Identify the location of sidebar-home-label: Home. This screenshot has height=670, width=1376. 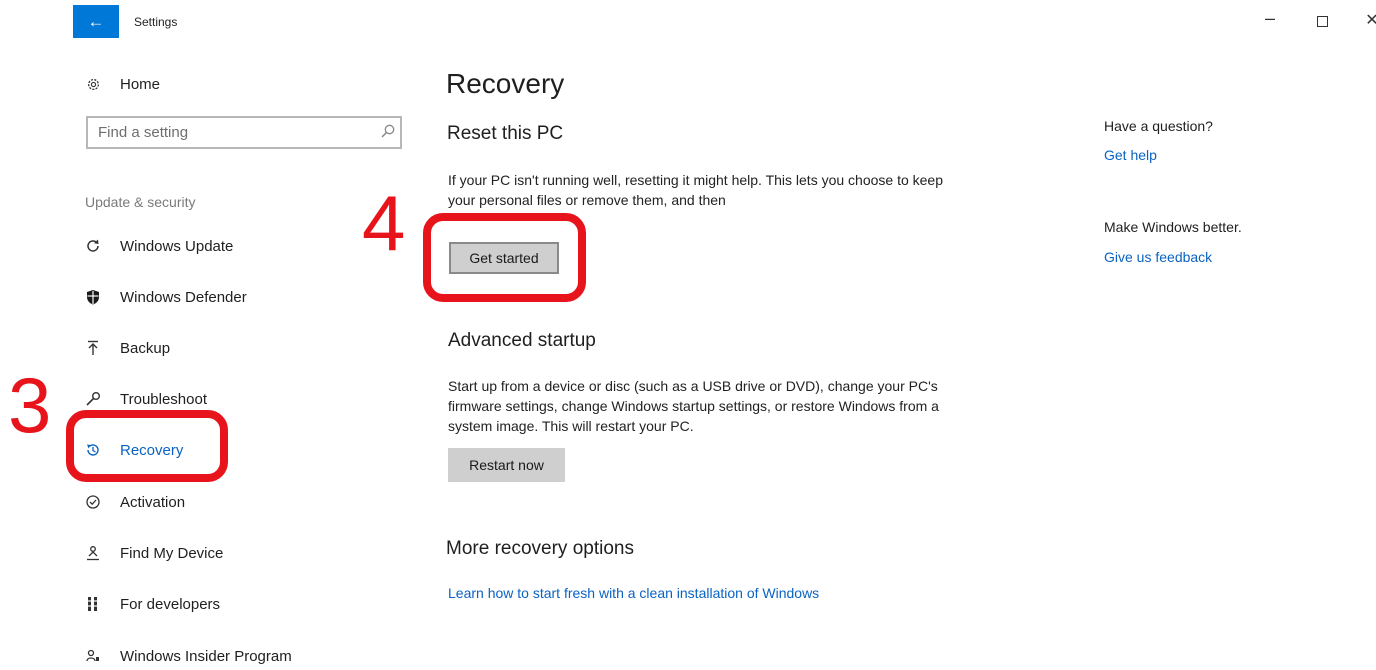
(140, 84).